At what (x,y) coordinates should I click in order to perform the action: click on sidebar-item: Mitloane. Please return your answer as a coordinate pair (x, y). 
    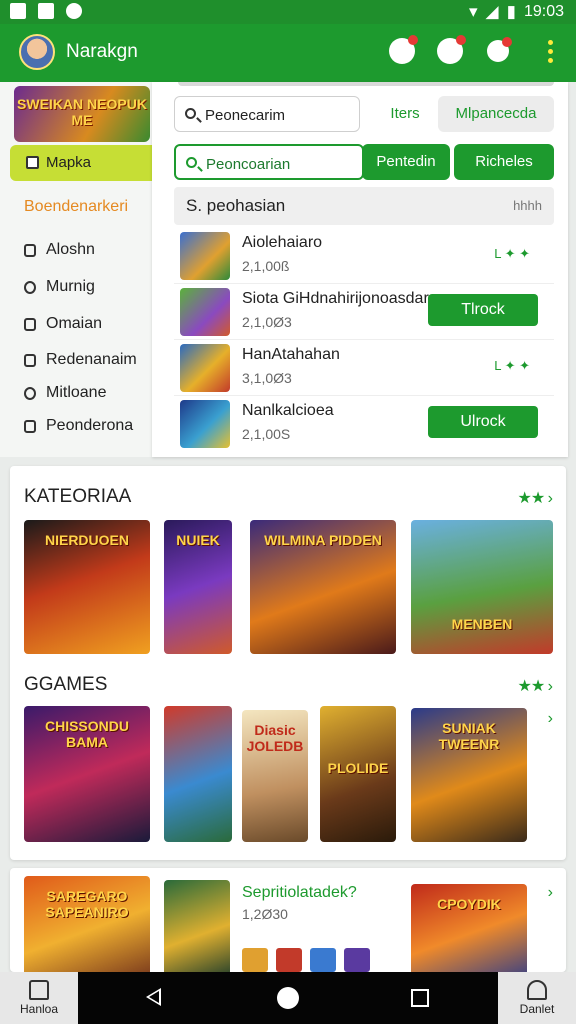
    Looking at the image, I should click on (65, 393).